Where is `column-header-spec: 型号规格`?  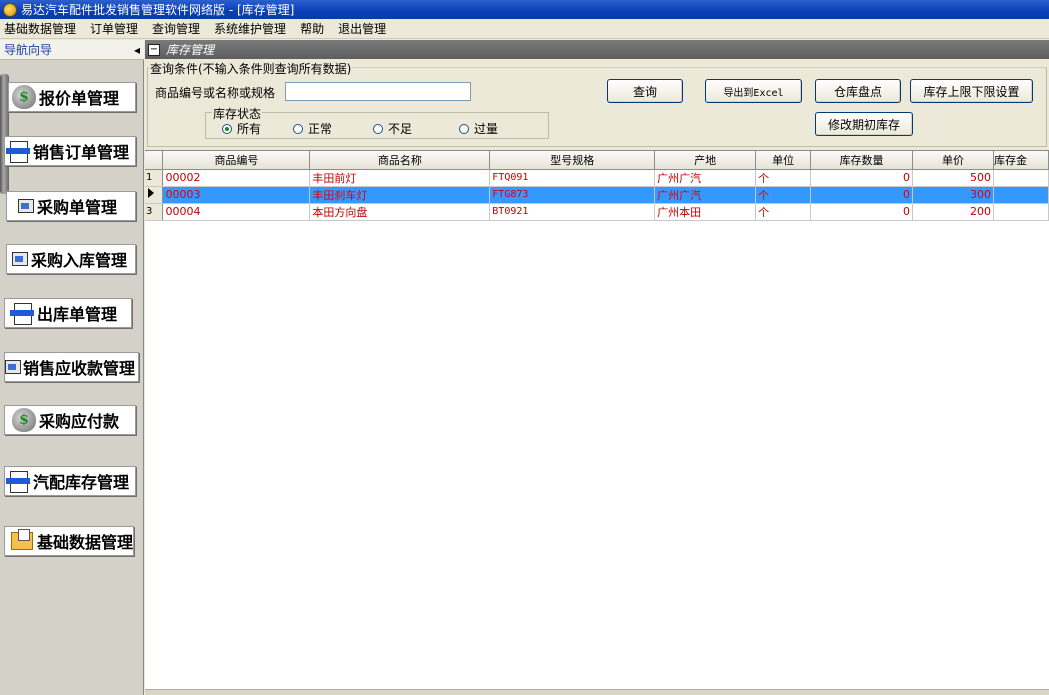 column-header-spec: 型号规格 is located at coordinates (572, 160).